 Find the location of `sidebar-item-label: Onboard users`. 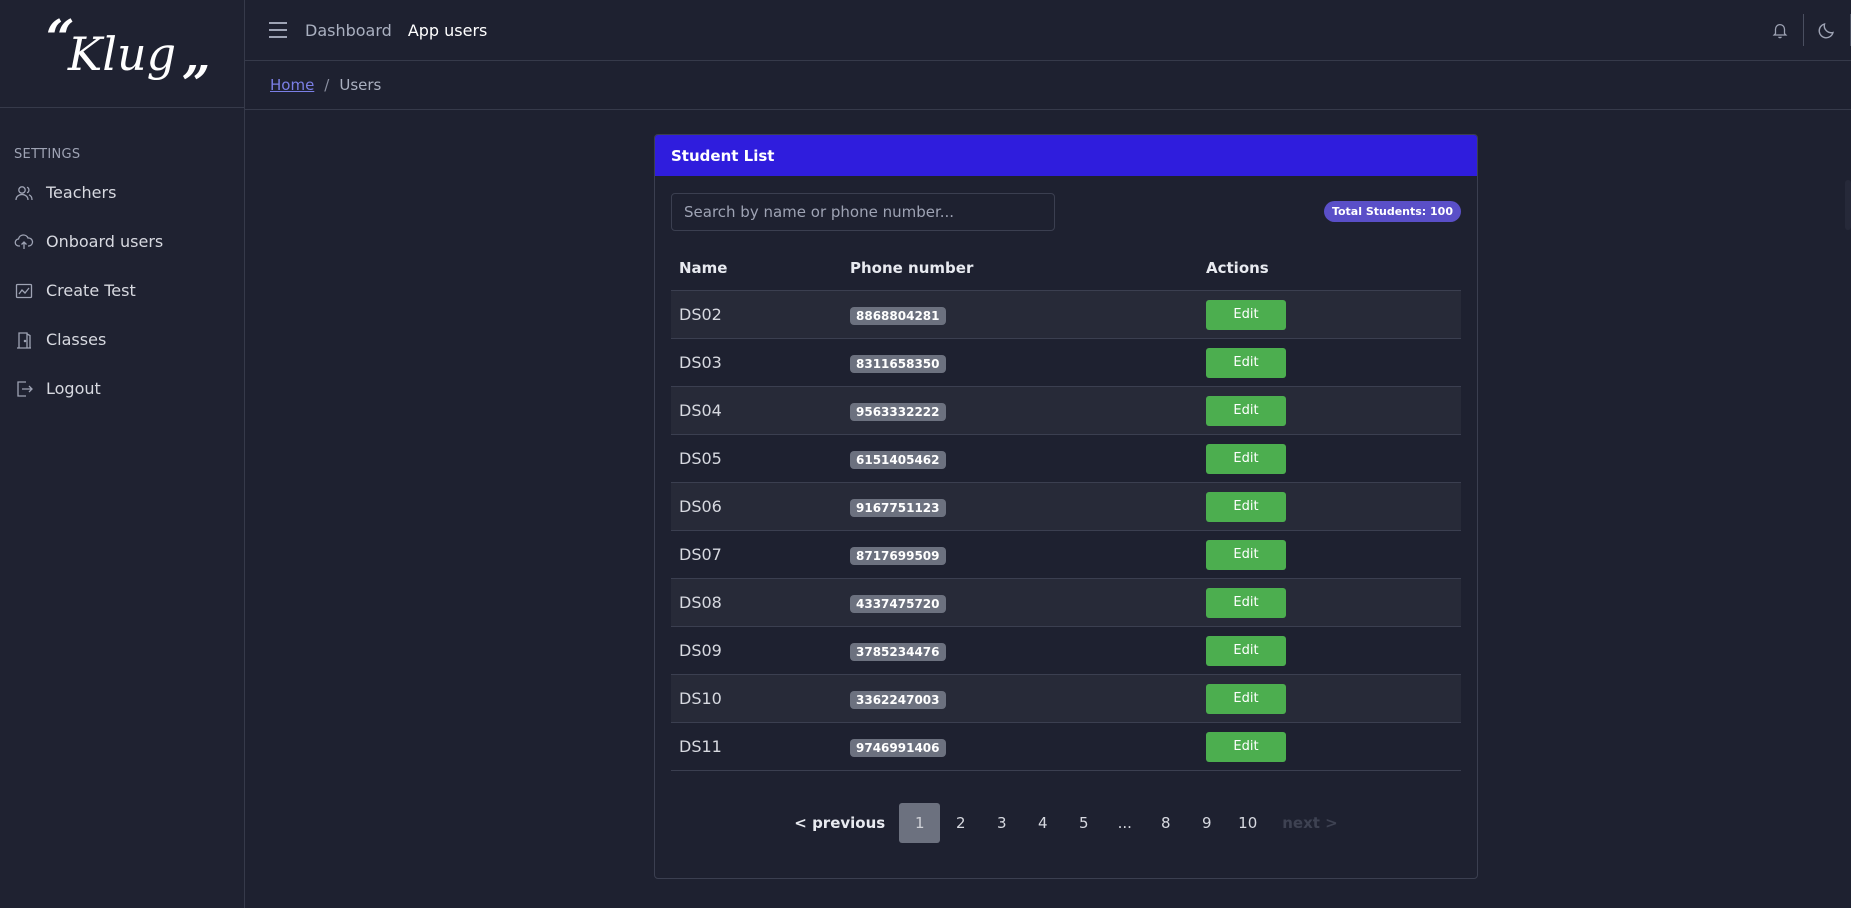

sidebar-item-label: Onboard users is located at coordinates (105, 241).